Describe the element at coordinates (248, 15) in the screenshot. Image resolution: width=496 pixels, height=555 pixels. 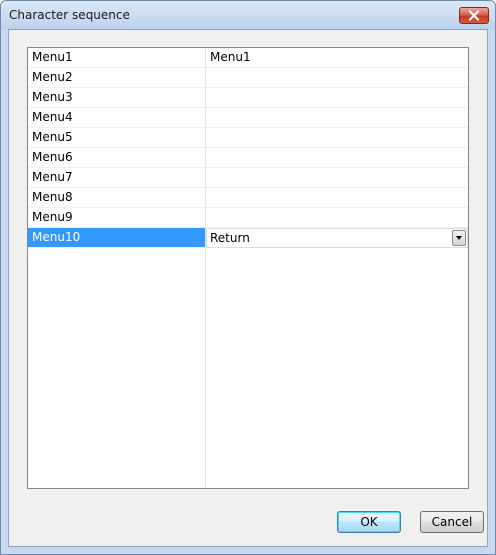
I see `title-bar: Character sequence` at that location.